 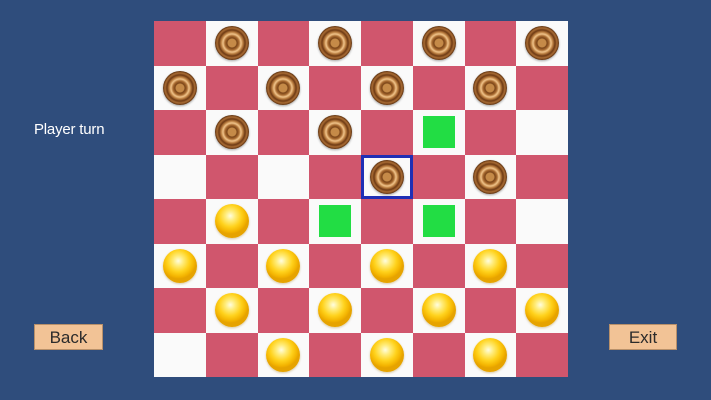 I want to click on brown-checker-piece-selected, so click(x=386, y=176).